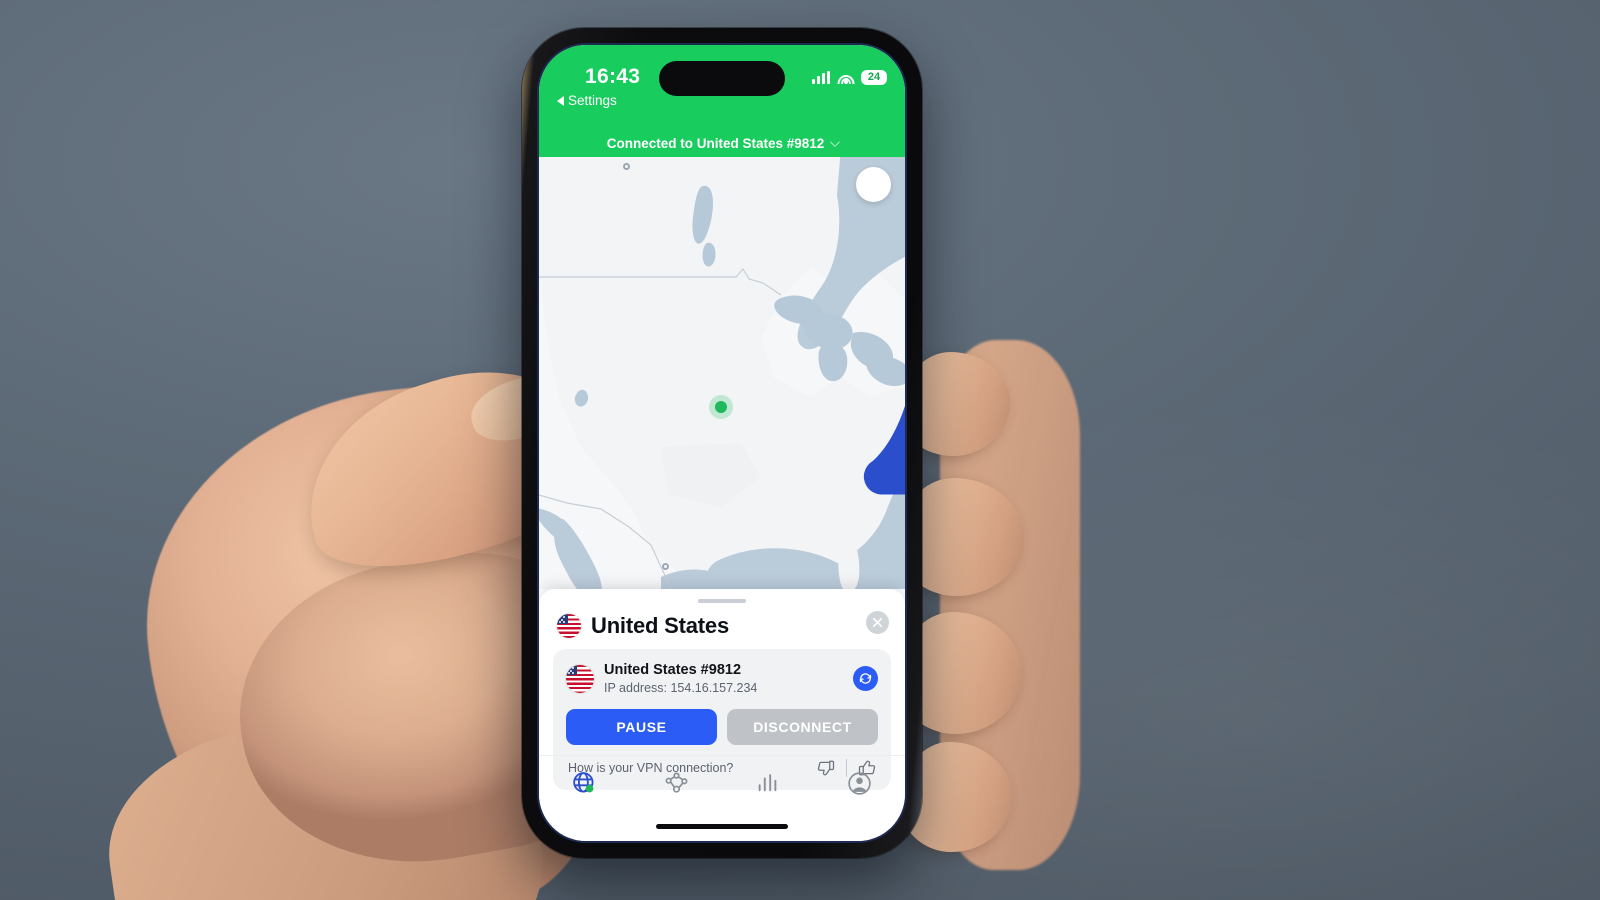 The width and height of the screenshot is (1600, 900). What do you see at coordinates (722, 78) in the screenshot?
I see `dynamic-island` at bounding box center [722, 78].